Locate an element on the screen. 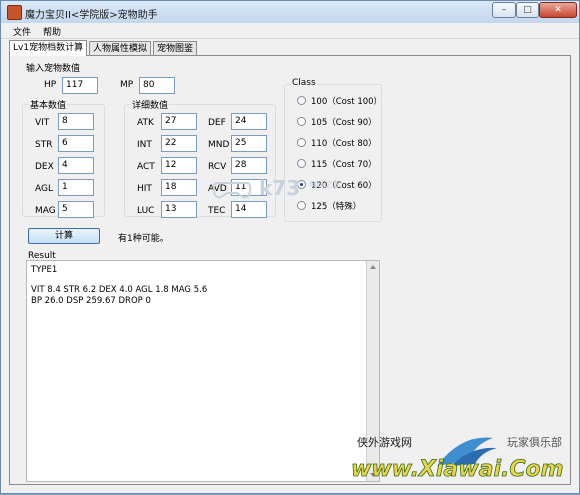  mnd-label: MND is located at coordinates (219, 145).